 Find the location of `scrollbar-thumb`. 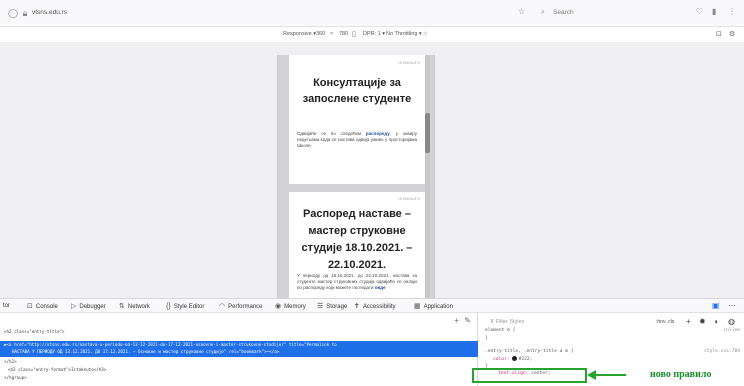

scrollbar-thumb is located at coordinates (427, 133).